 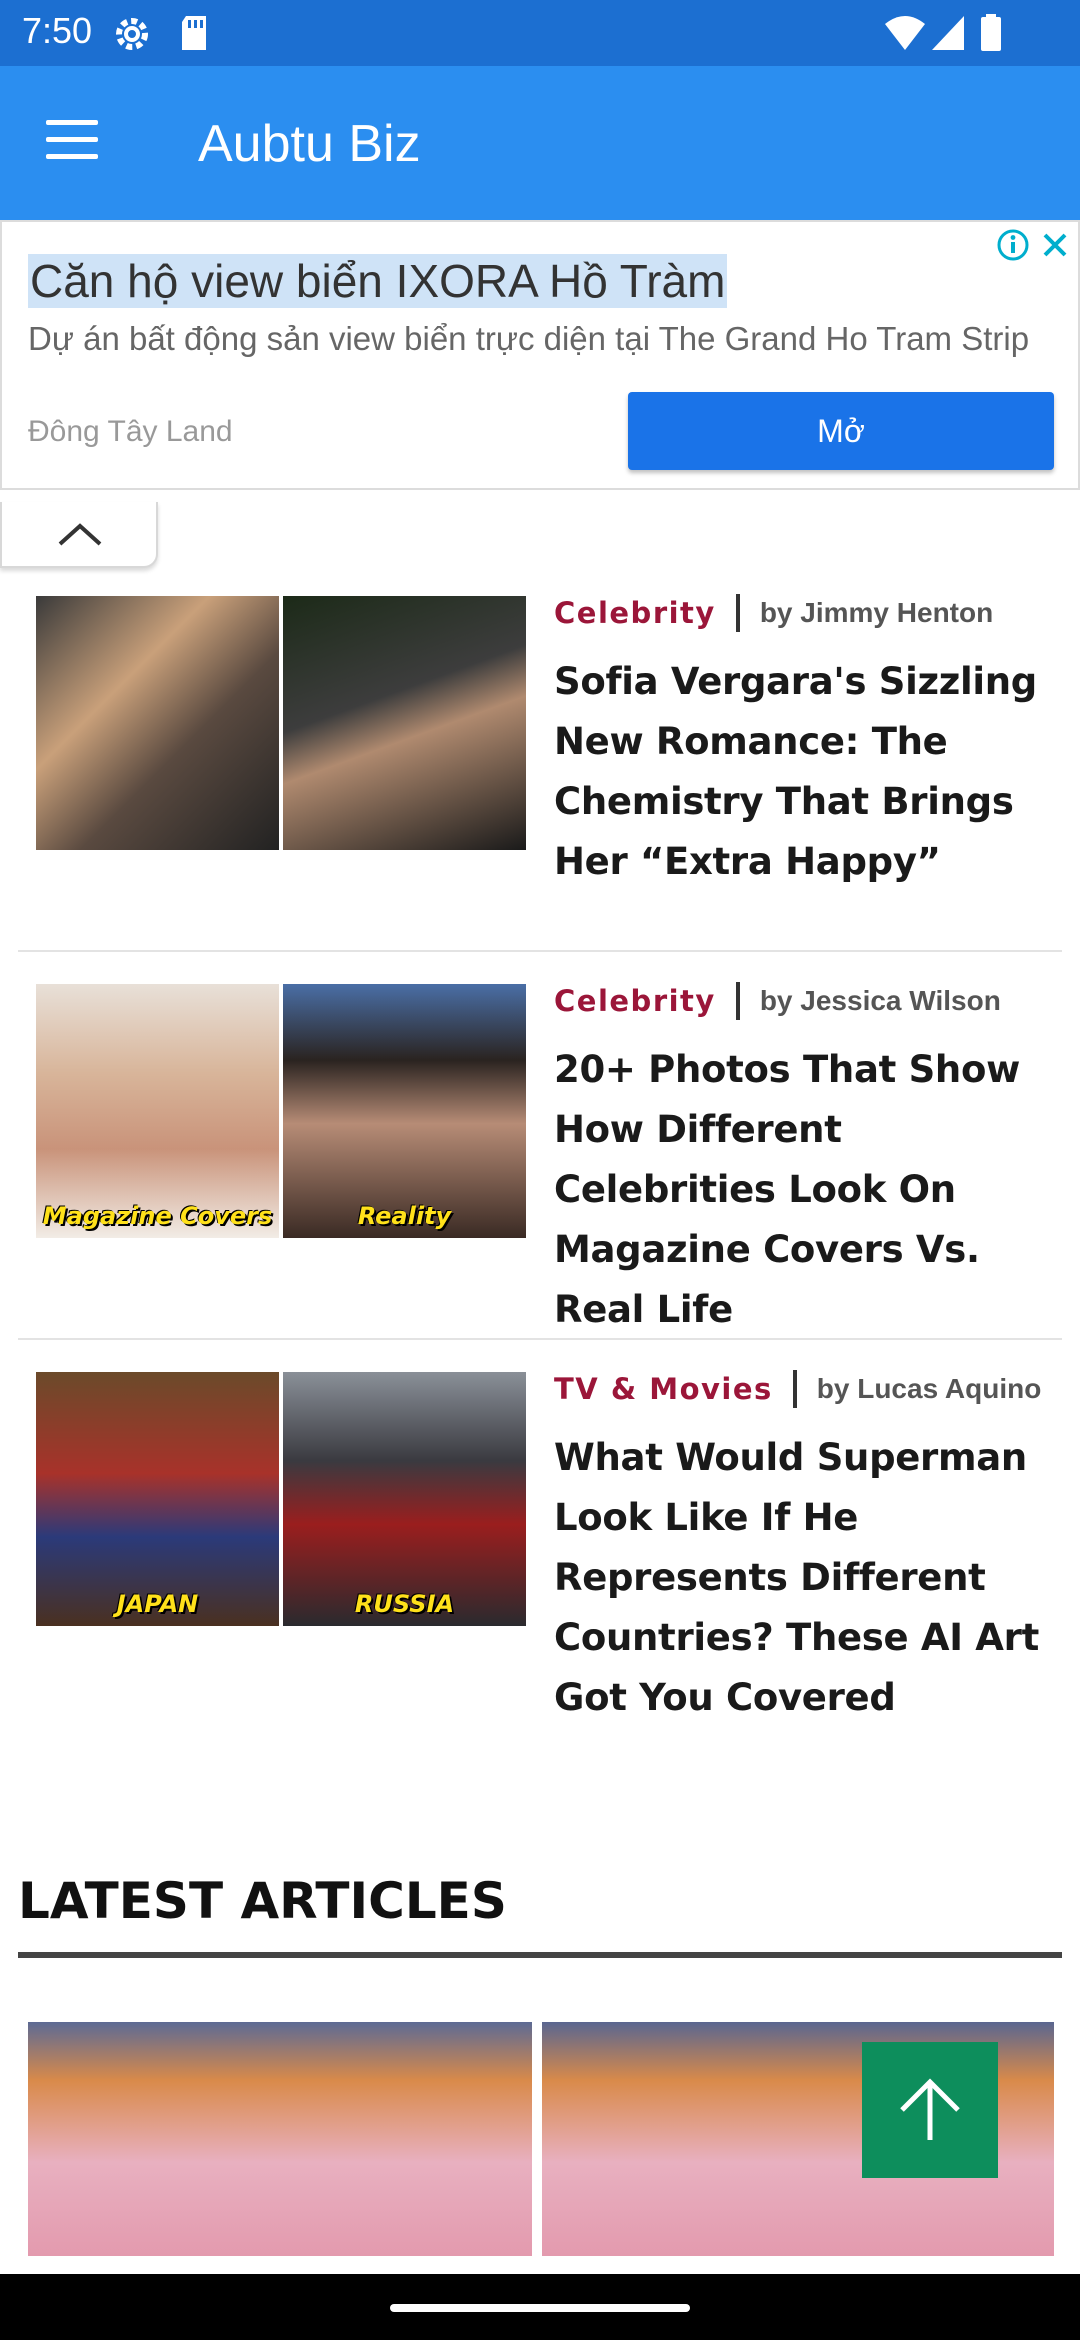 What do you see at coordinates (404, 1111) in the screenshot?
I see `thumbnail-image: Reality` at bounding box center [404, 1111].